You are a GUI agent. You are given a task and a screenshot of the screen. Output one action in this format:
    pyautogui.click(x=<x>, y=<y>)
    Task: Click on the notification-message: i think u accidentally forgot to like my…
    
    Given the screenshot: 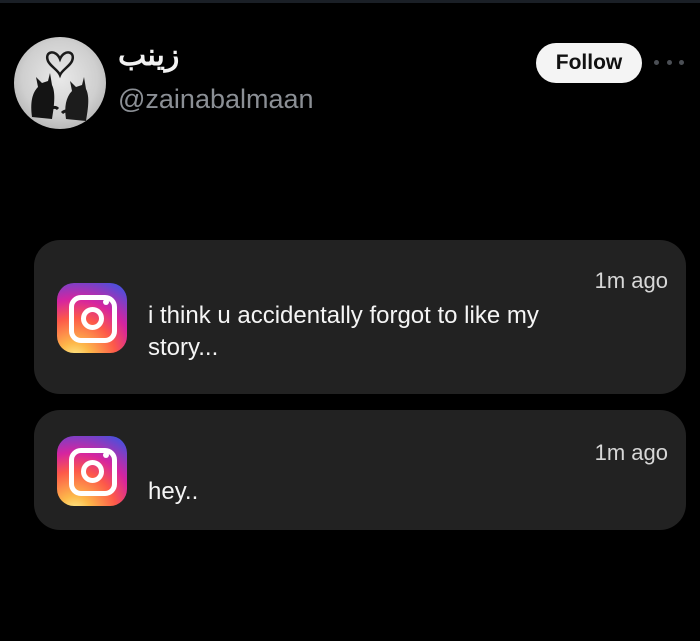 What is the action you would take?
    pyautogui.click(x=343, y=331)
    